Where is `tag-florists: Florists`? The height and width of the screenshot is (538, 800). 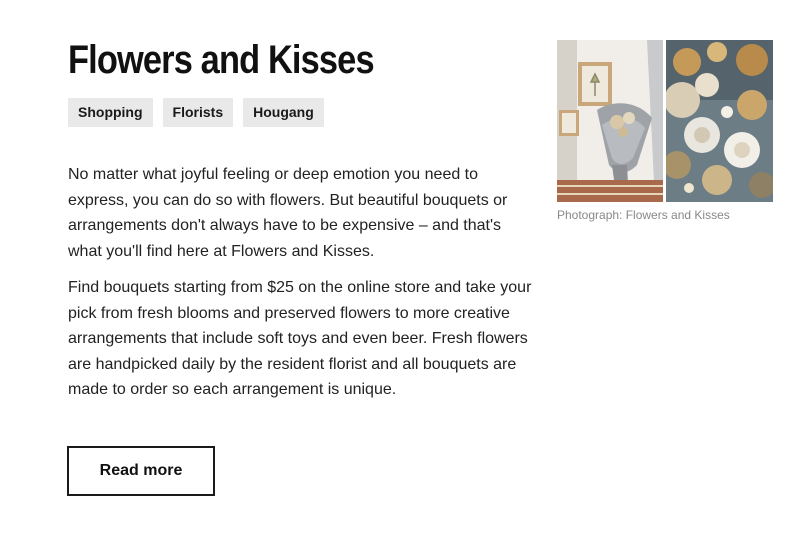 tag-florists: Florists is located at coordinates (198, 112).